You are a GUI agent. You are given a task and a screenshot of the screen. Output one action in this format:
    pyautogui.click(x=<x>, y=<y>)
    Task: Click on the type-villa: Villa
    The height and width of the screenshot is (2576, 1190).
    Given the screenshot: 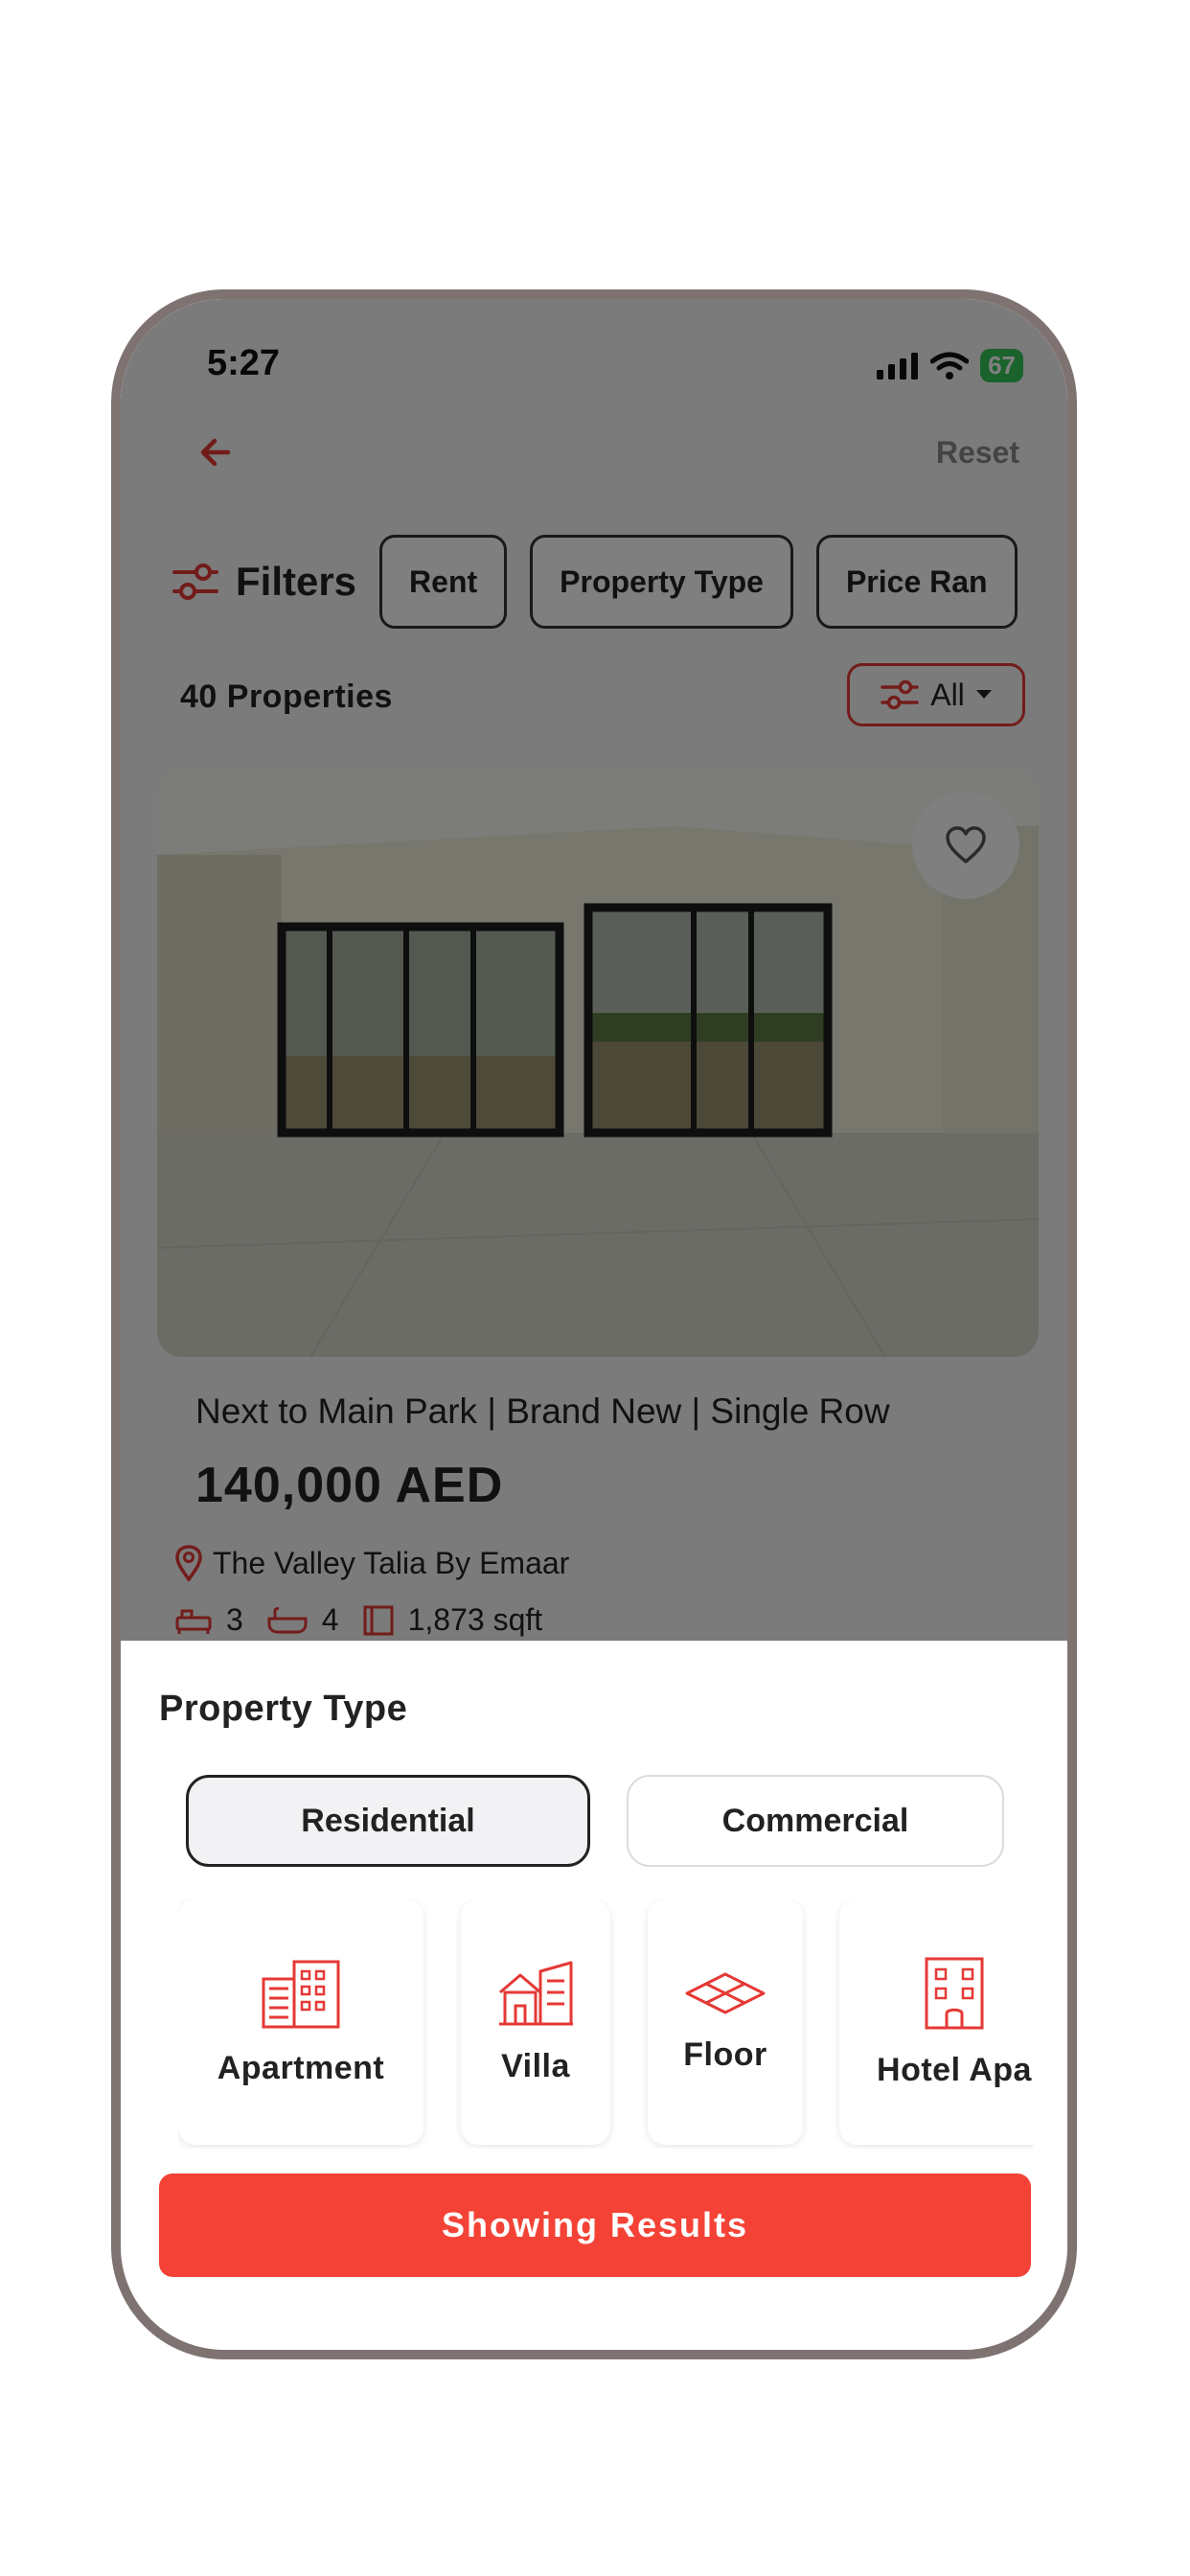 What is the action you would take?
    pyautogui.click(x=536, y=2022)
    